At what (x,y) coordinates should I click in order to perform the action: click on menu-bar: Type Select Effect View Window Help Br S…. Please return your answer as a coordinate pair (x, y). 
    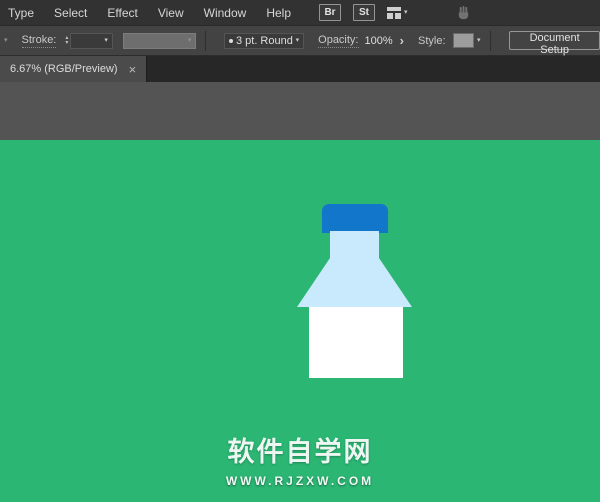
    Looking at the image, I should click on (300, 13).